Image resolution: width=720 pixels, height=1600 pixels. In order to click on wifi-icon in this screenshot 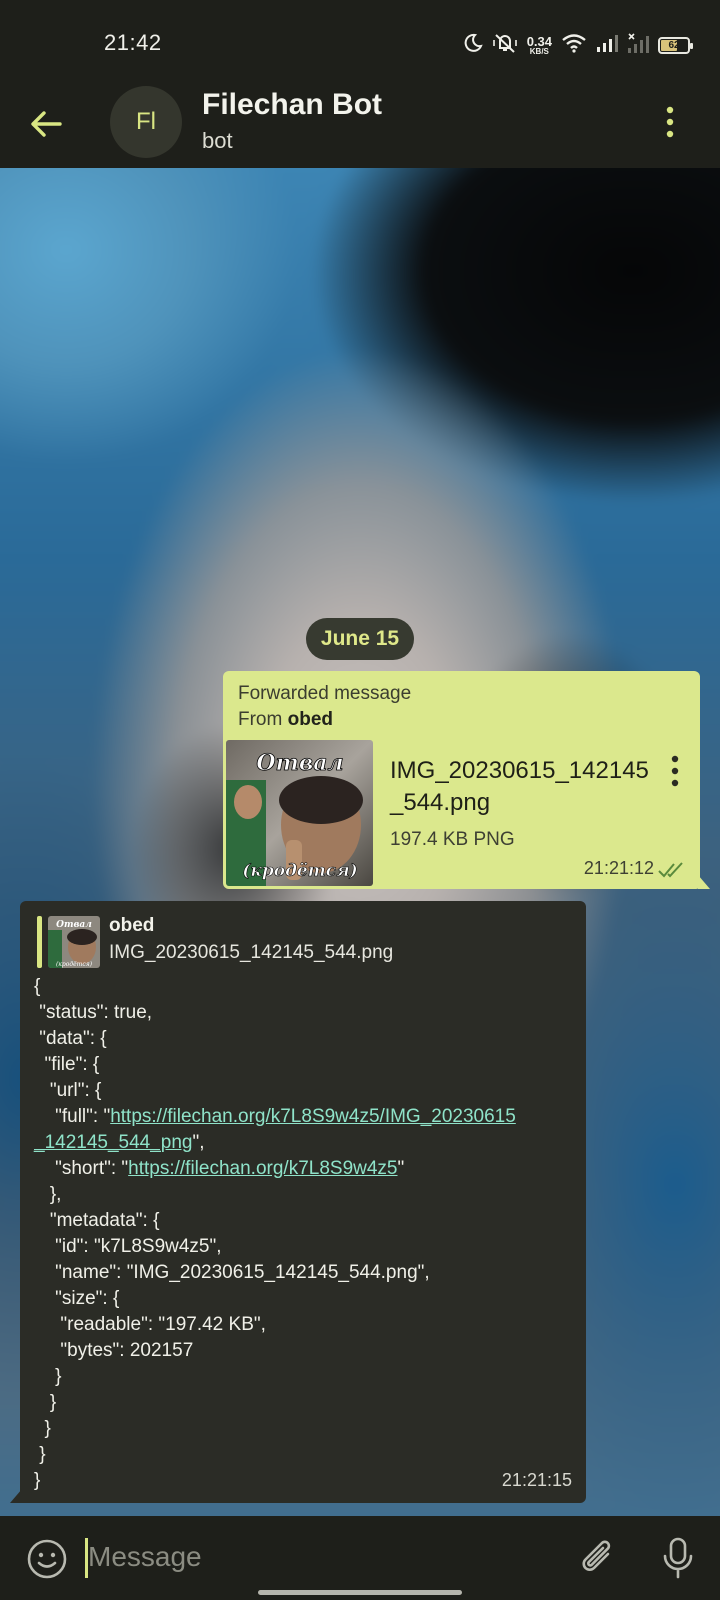, I will do `click(574, 45)`.